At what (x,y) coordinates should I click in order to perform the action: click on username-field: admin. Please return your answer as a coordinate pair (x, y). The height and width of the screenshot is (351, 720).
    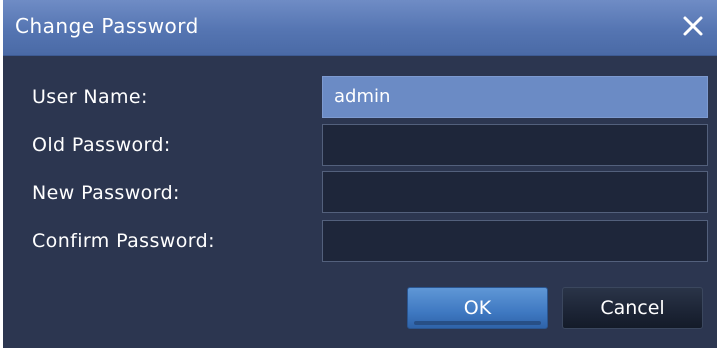
    Looking at the image, I should click on (515, 97).